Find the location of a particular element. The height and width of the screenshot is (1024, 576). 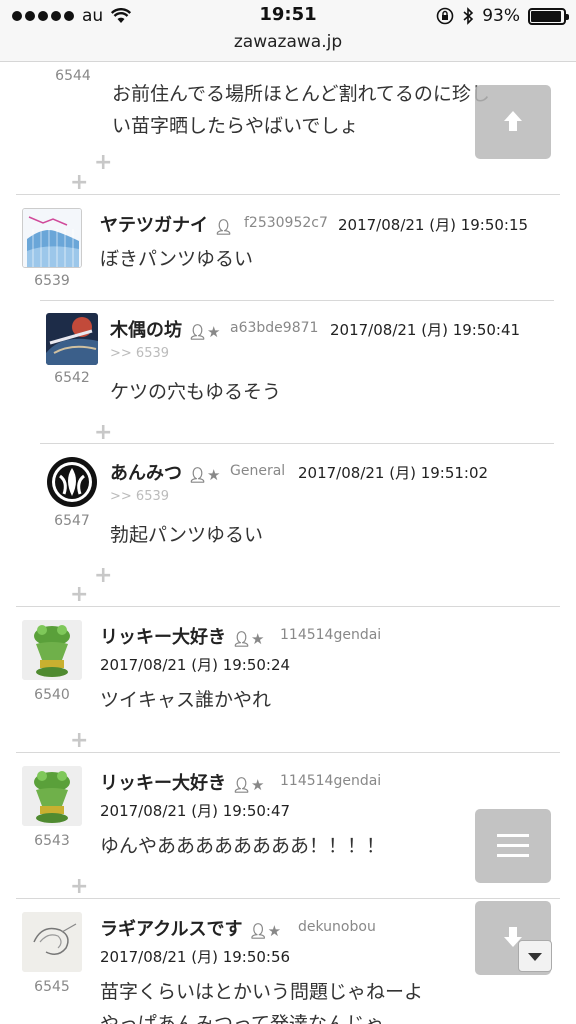

post-number: 6542 is located at coordinates (72, 378).